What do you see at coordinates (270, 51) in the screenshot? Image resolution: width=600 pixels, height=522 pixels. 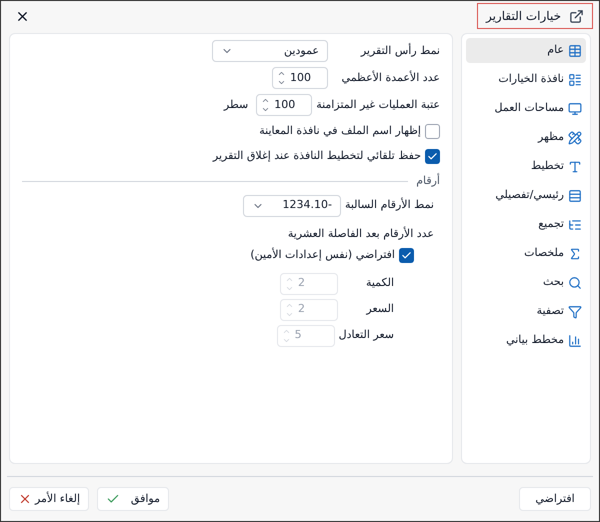 I see `dropdown: عمودين` at bounding box center [270, 51].